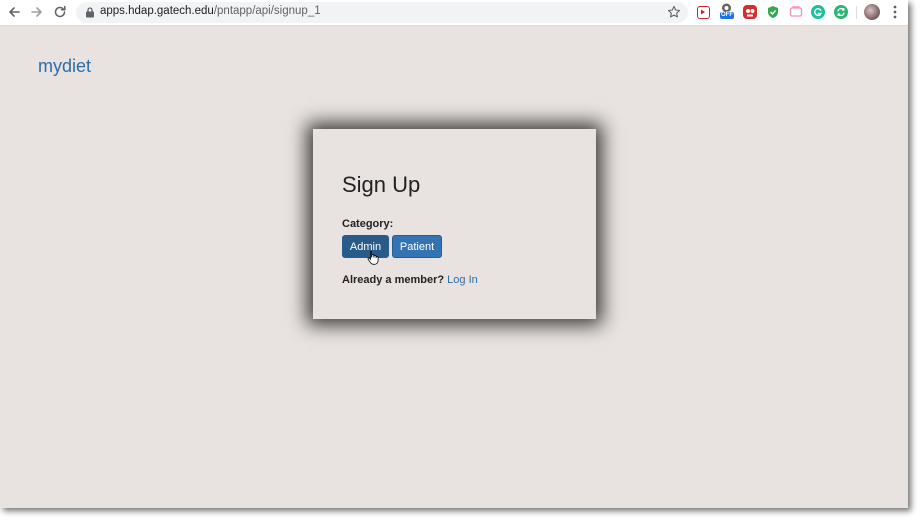 This screenshot has height=522, width=922. I want to click on grammarly-icon, so click(818, 12).